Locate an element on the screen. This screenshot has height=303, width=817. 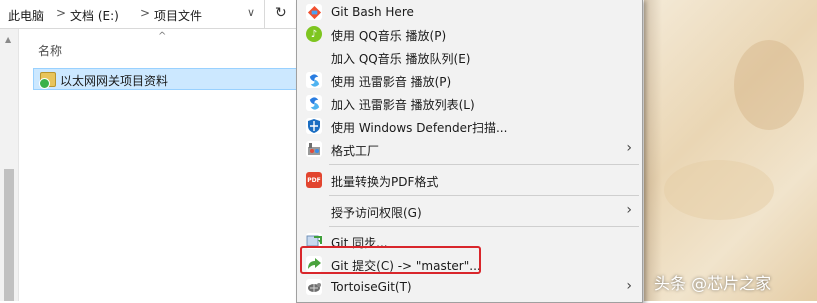
sort-ascending-icon: ^ is located at coordinates (162, 36).